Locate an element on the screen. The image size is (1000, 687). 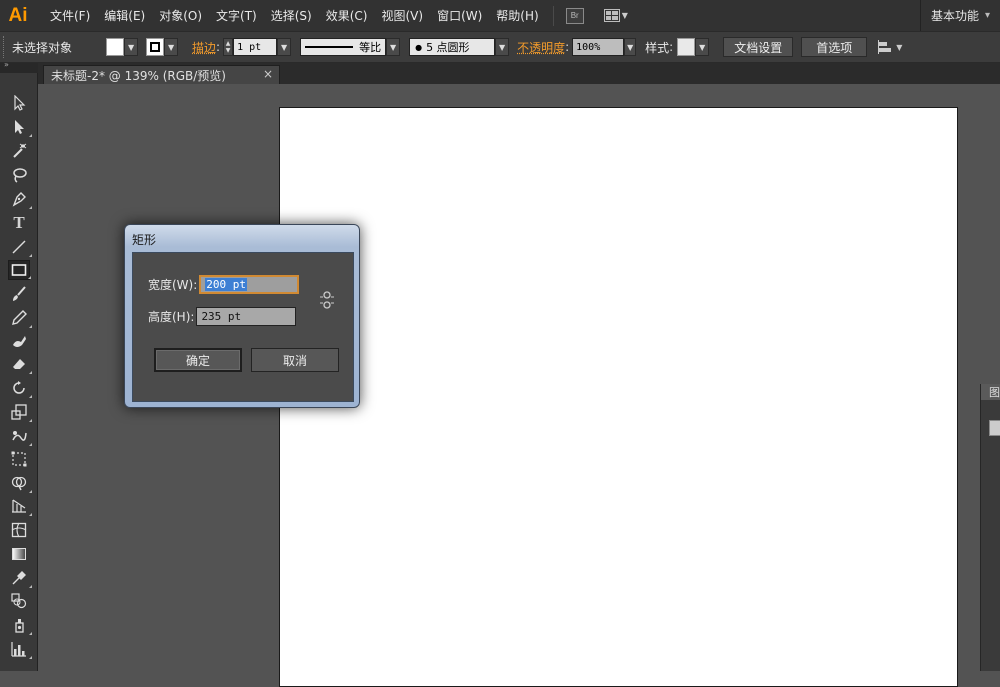
align-icon is located at coordinates (885, 47).